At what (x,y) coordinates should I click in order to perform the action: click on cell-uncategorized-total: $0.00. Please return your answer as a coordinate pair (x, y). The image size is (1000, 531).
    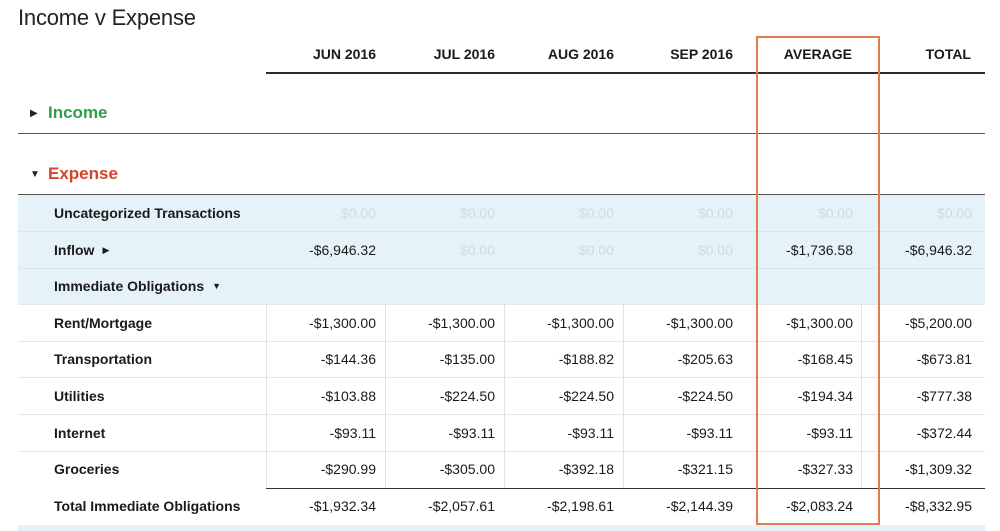
    Looking at the image, I should click on (954, 213).